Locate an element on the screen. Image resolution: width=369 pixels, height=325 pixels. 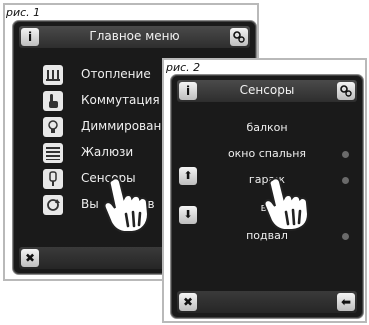
top-bar: i Сенсоры is located at coordinates (267, 91).